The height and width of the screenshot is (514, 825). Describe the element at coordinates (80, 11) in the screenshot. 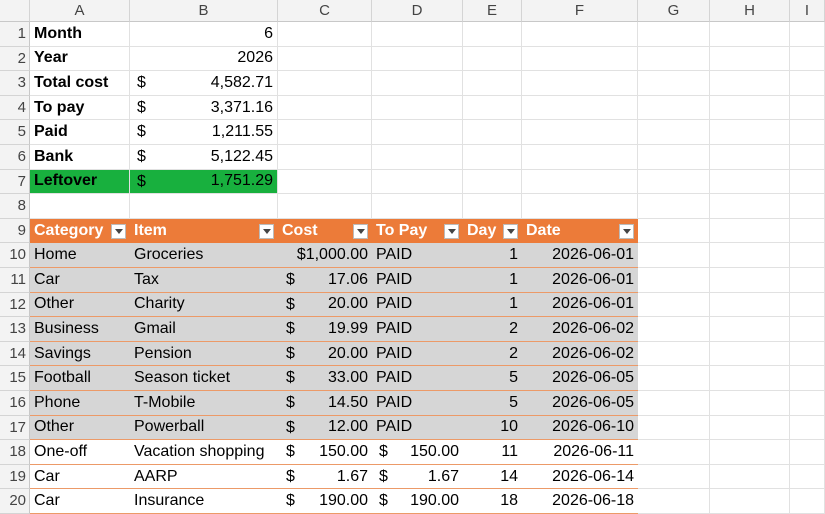

I see `column-header-a: A` at that location.